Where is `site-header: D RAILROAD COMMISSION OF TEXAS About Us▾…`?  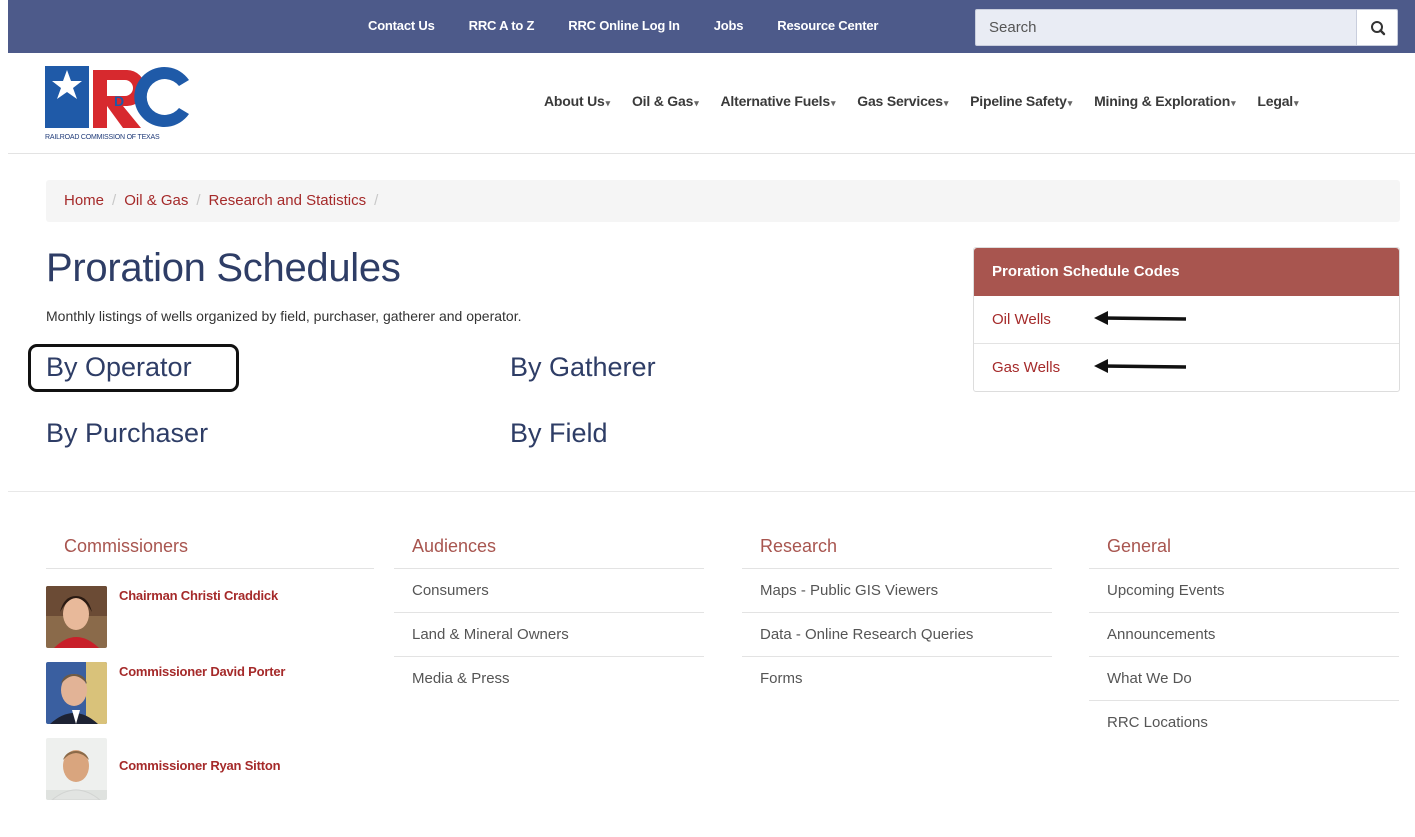
site-header: D RAILROAD COMMISSION OF TEXAS About Us▾… is located at coordinates (711, 103).